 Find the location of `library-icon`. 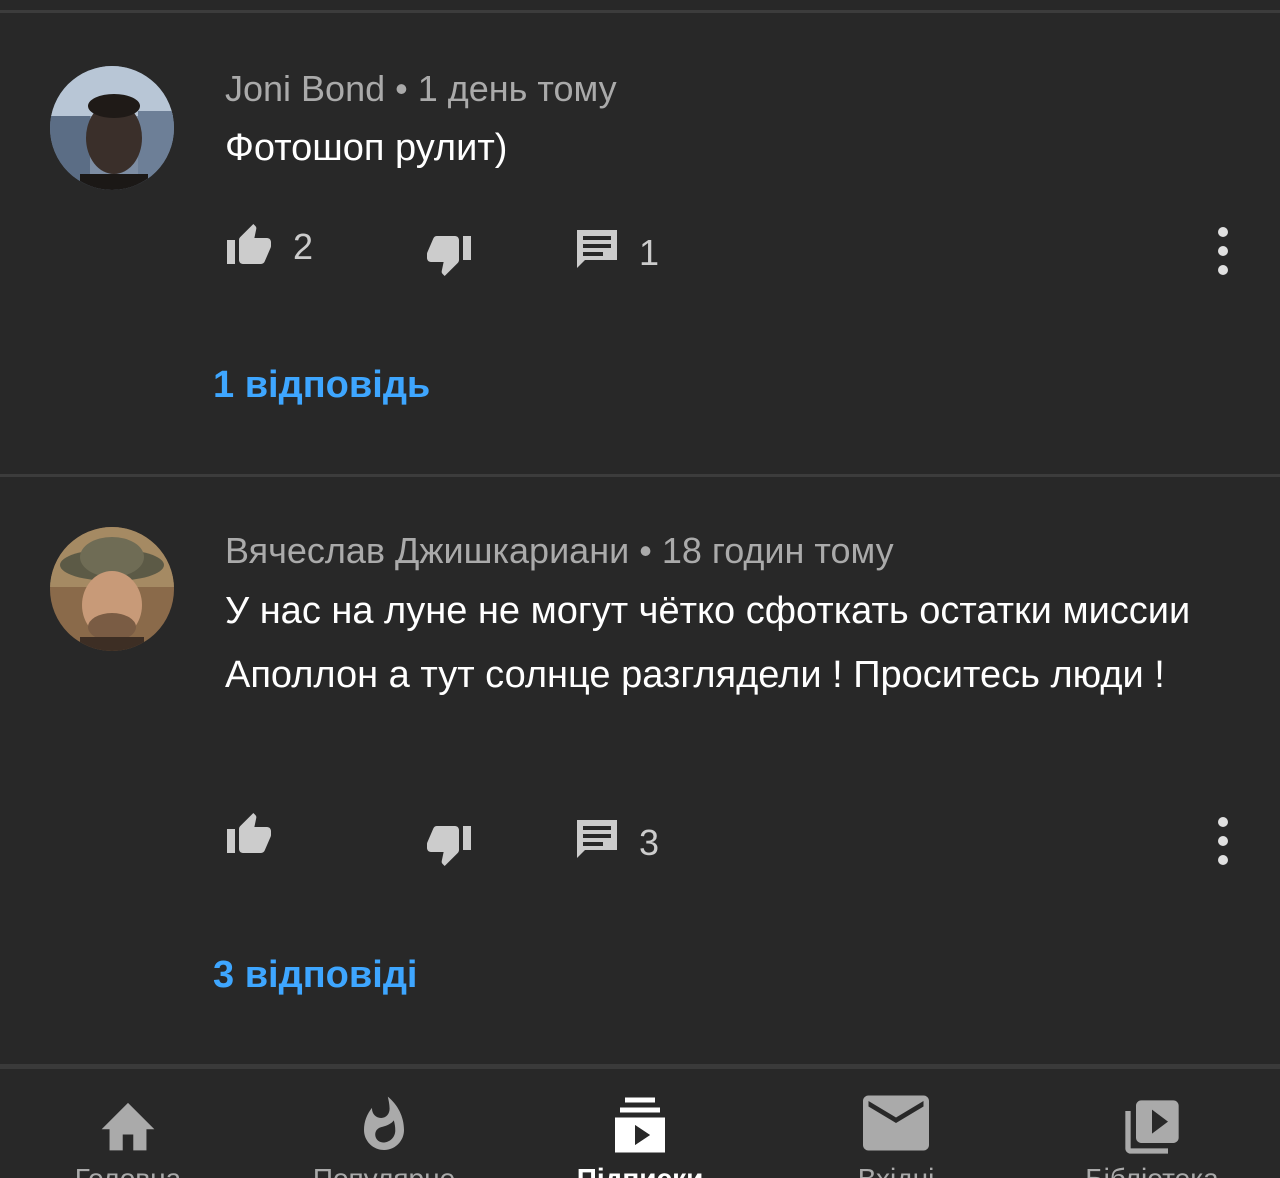

library-icon is located at coordinates (1152, 1129).